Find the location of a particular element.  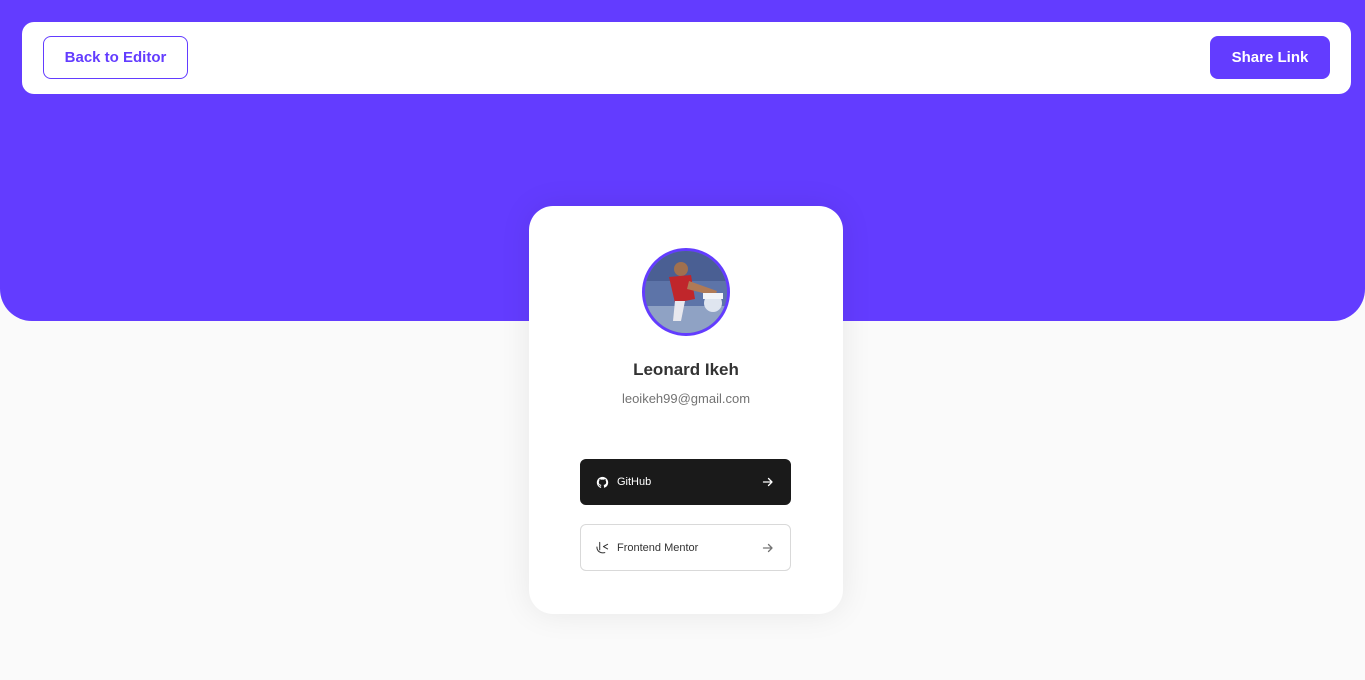

link-label: Frontend Mentor is located at coordinates (658, 547).